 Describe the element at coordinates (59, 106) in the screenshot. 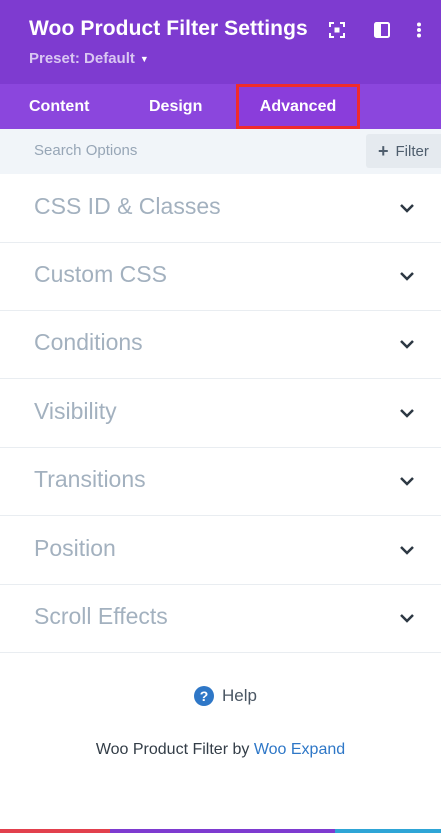

I see `tab-content: Content` at that location.